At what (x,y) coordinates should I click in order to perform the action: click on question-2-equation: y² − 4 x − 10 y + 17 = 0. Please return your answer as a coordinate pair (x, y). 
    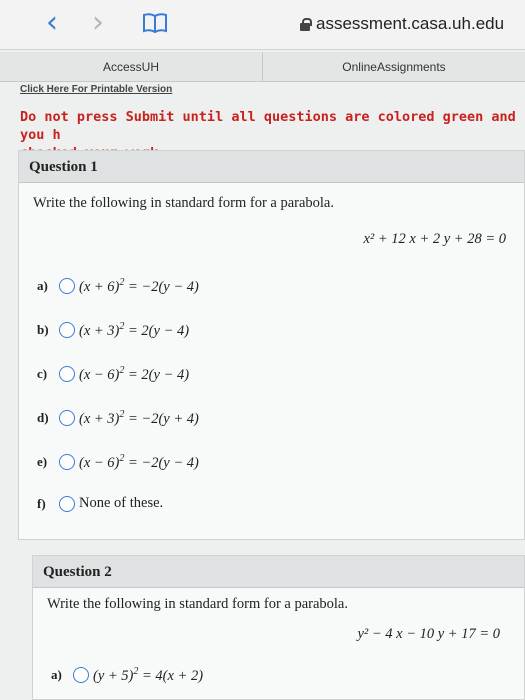
    Looking at the image, I should click on (428, 634).